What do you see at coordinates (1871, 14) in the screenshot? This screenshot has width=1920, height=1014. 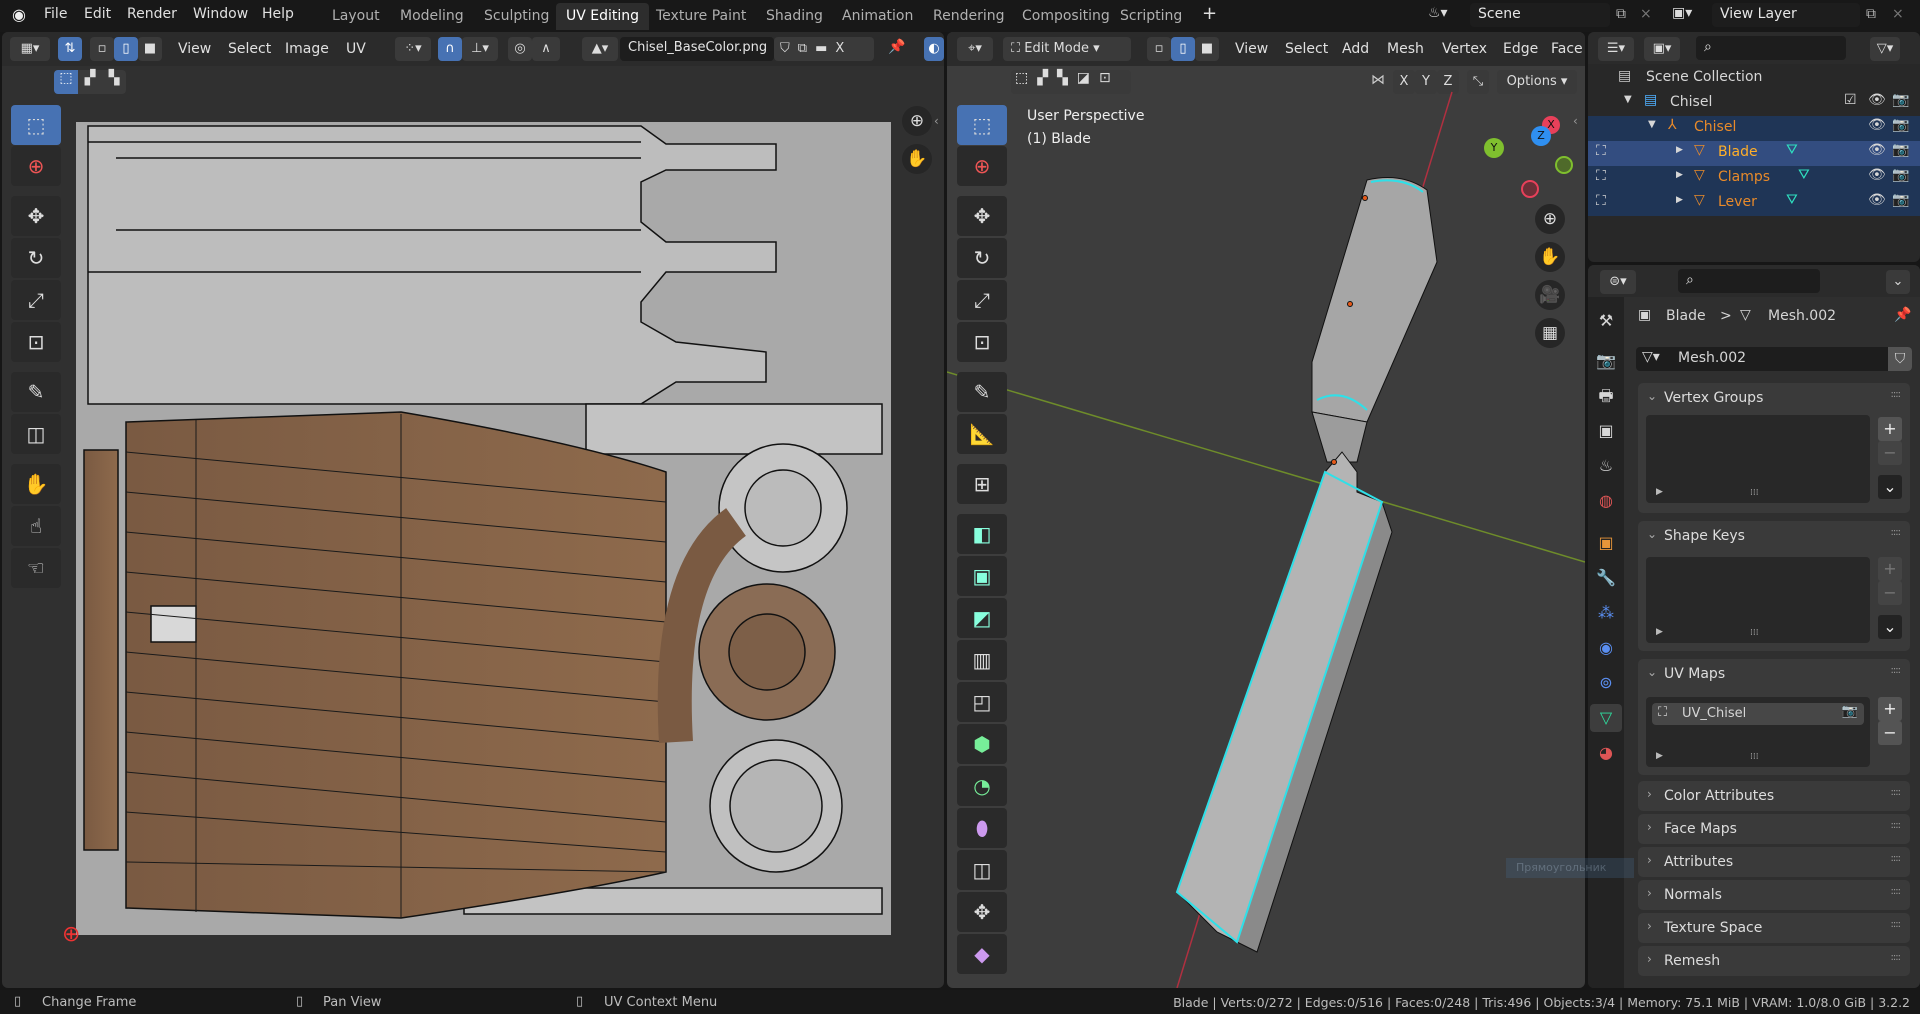 I see `copy-view-layer-icon: ⧉` at bounding box center [1871, 14].